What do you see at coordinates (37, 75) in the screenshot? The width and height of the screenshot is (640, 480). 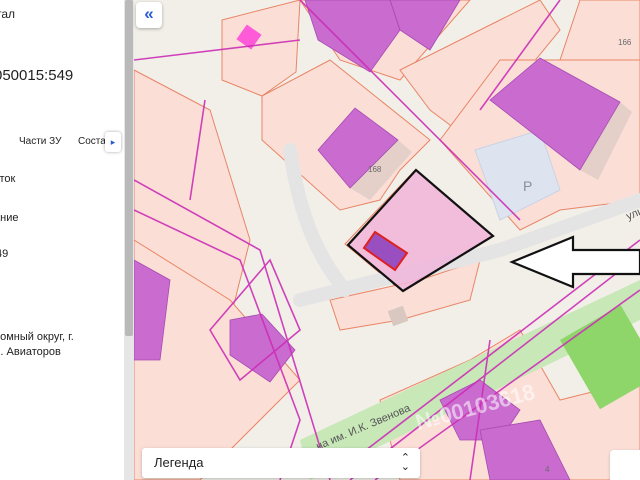 I see `cadastral-number: 050015:549` at bounding box center [37, 75].